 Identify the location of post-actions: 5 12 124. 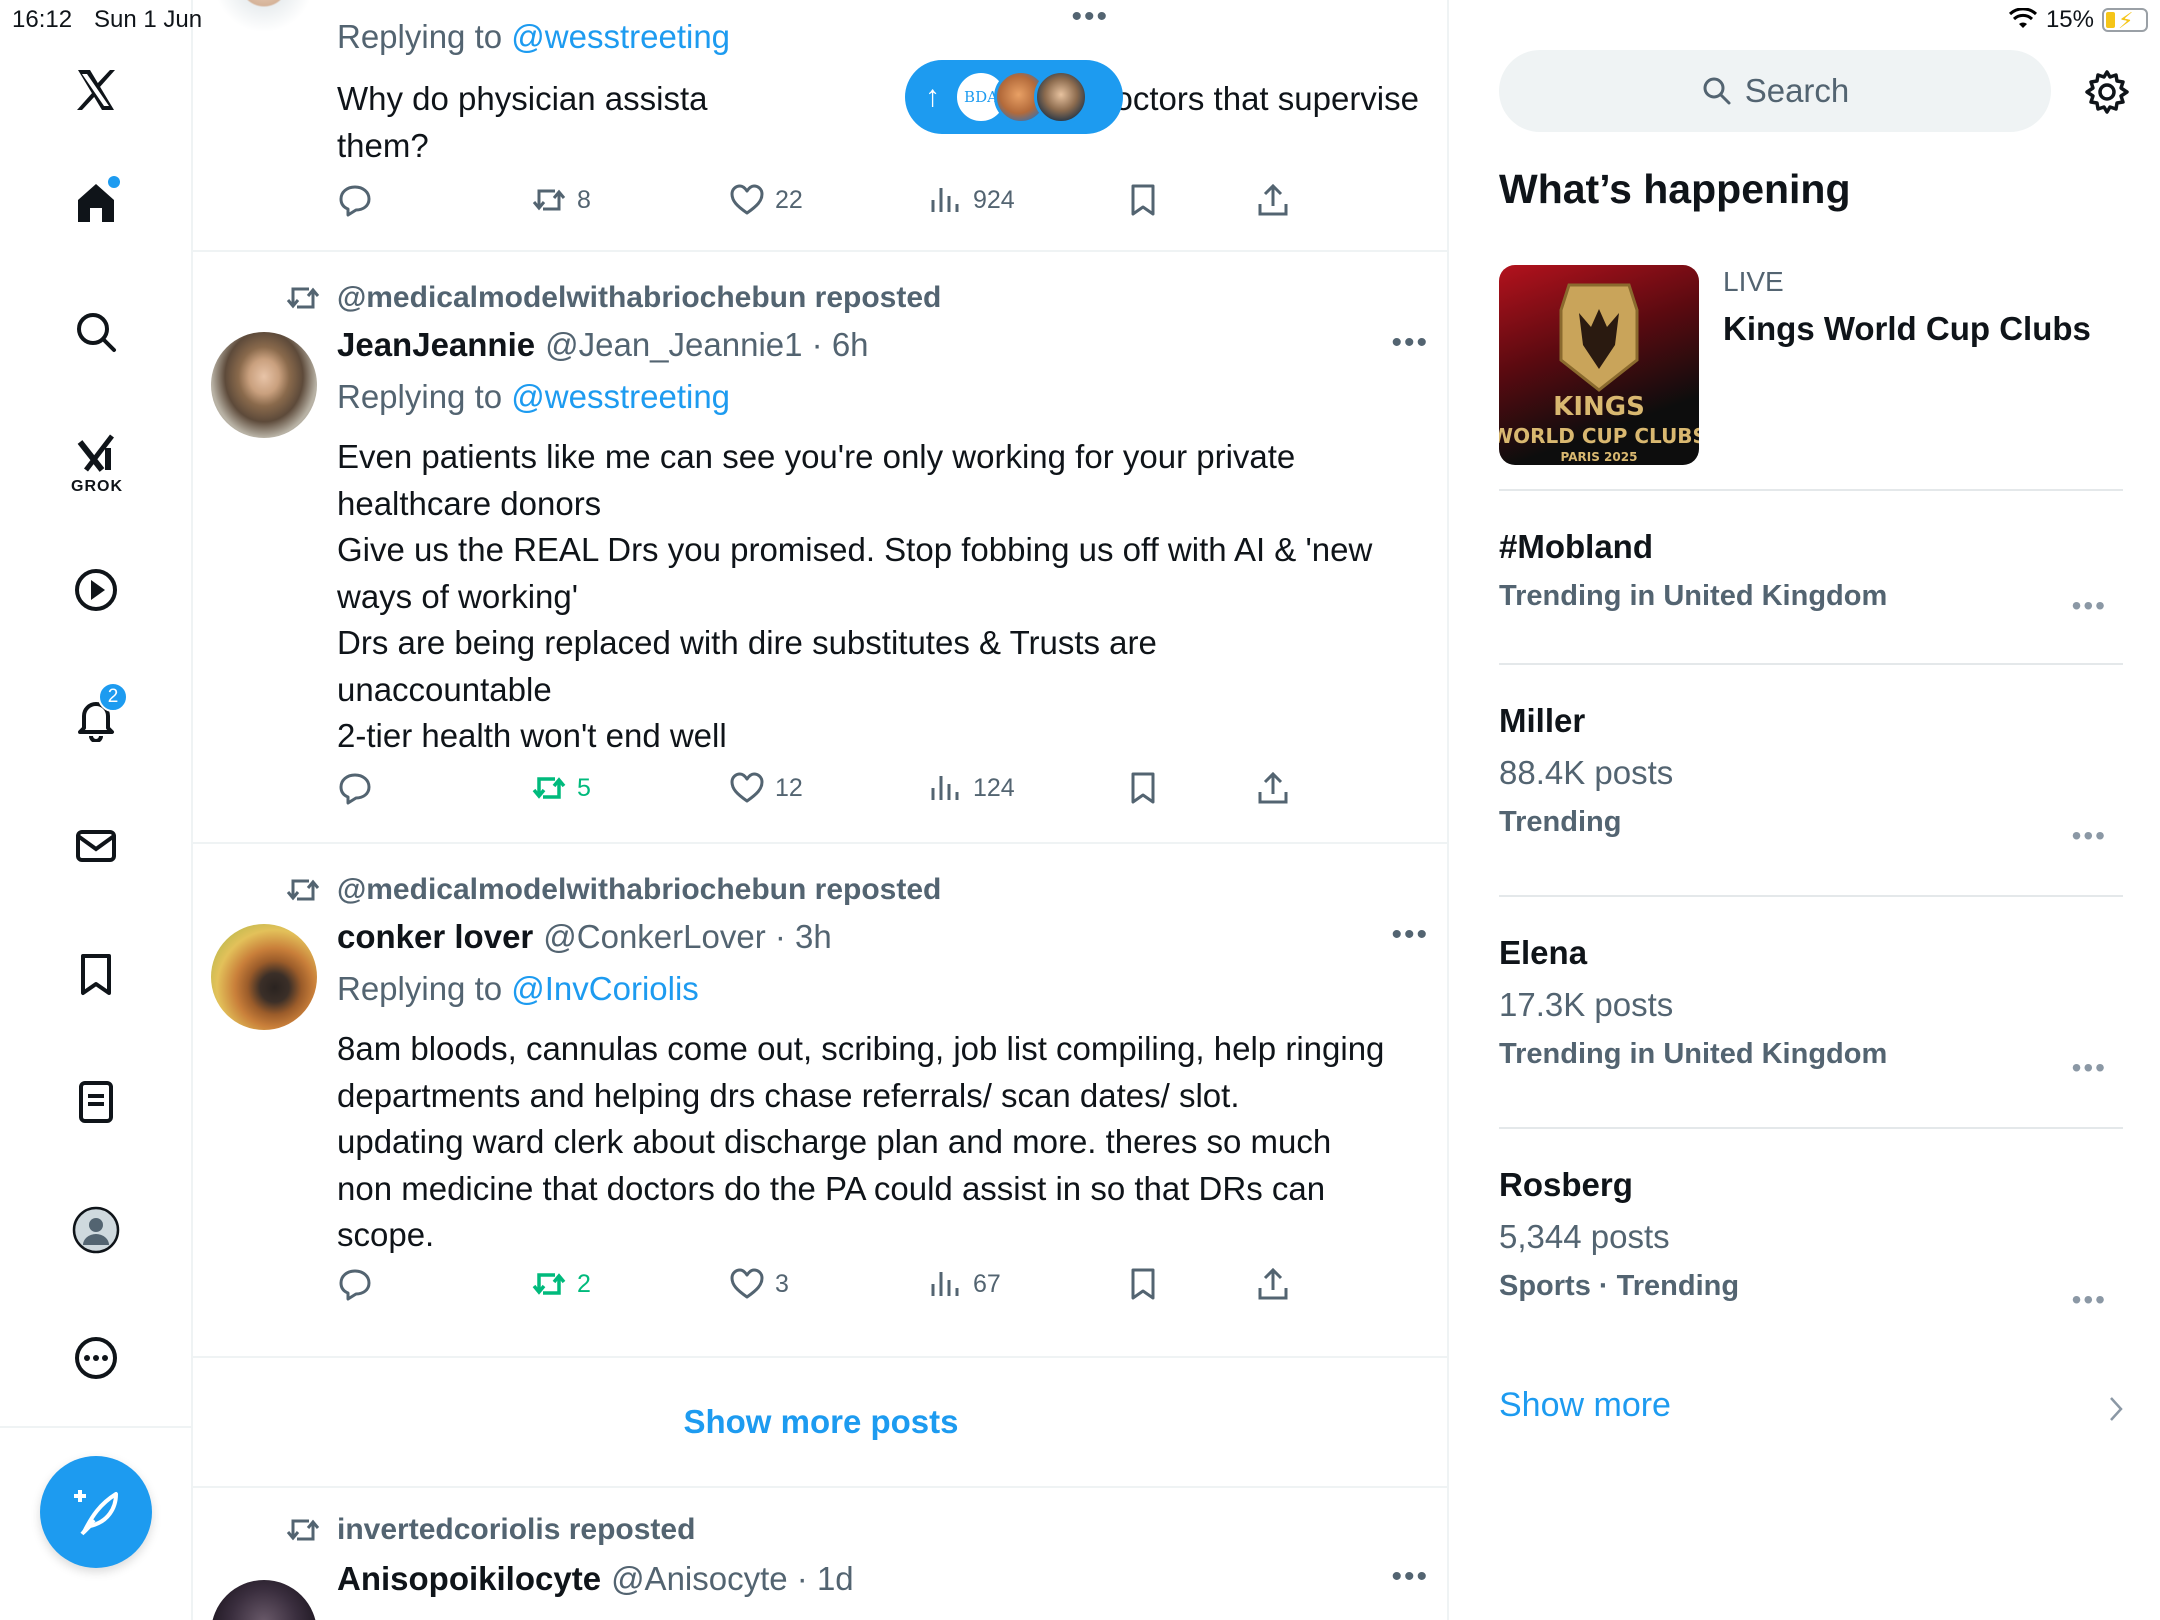
(837, 792).